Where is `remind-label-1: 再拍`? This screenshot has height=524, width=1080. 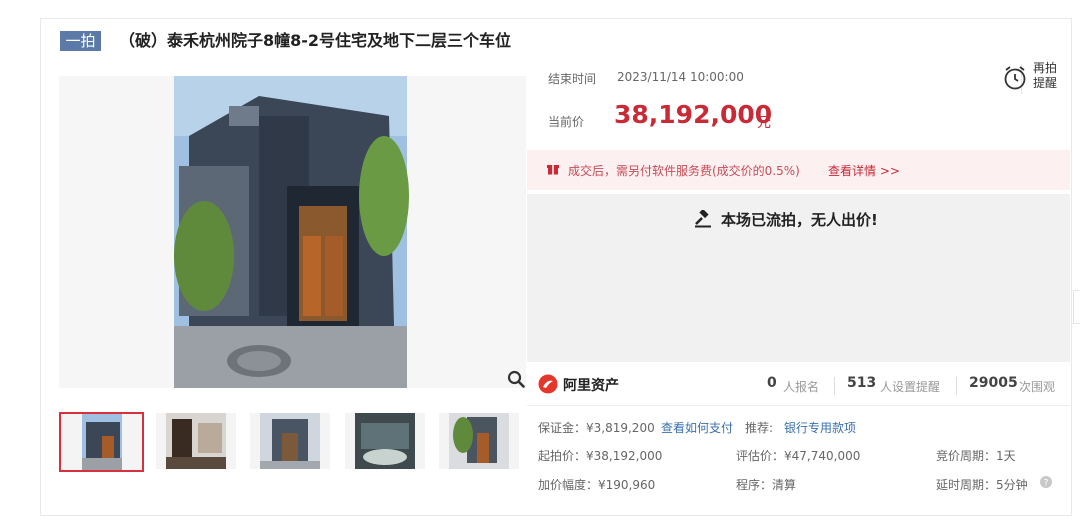 remind-label-1: 再拍 is located at coordinates (1045, 68).